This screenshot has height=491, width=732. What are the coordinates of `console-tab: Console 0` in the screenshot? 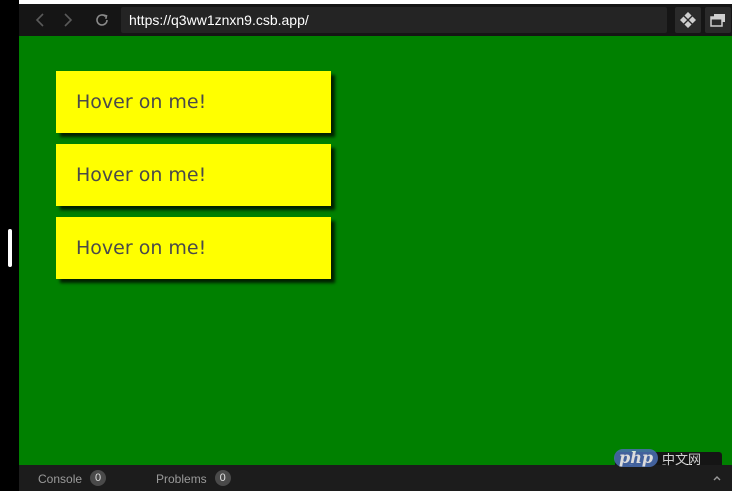 It's located at (72, 478).